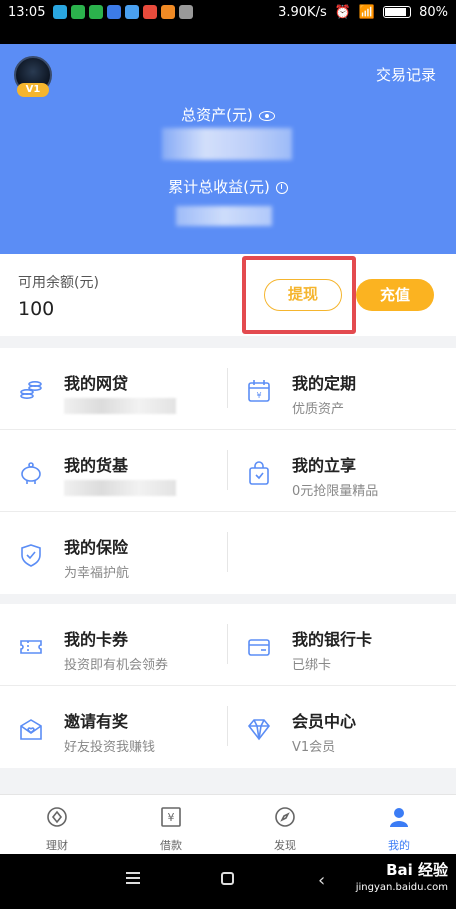 The height and width of the screenshot is (909, 456). What do you see at coordinates (303, 295) in the screenshot?
I see `withdraw-button: 提现` at bounding box center [303, 295].